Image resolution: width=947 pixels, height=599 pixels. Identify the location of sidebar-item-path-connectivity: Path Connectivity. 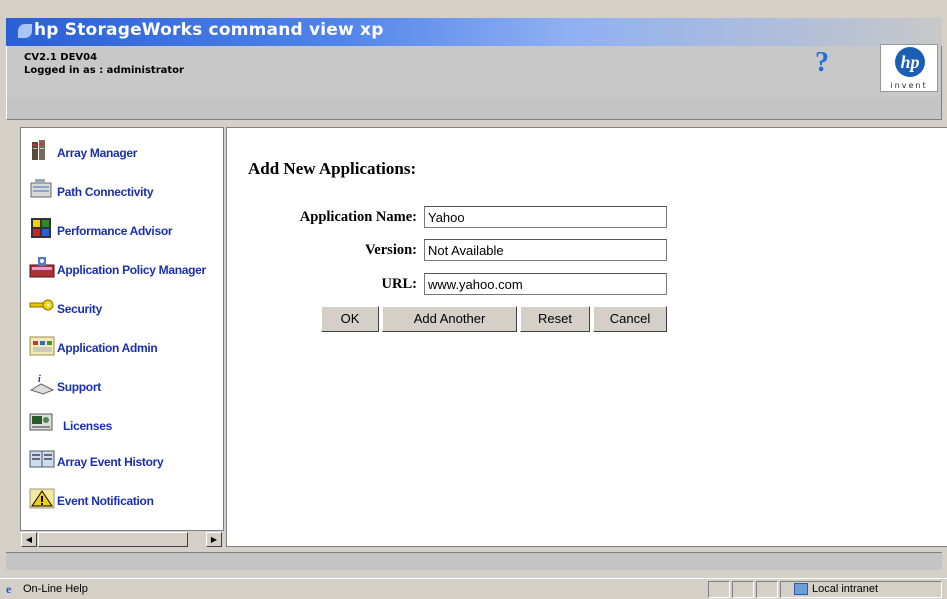
(91, 186).